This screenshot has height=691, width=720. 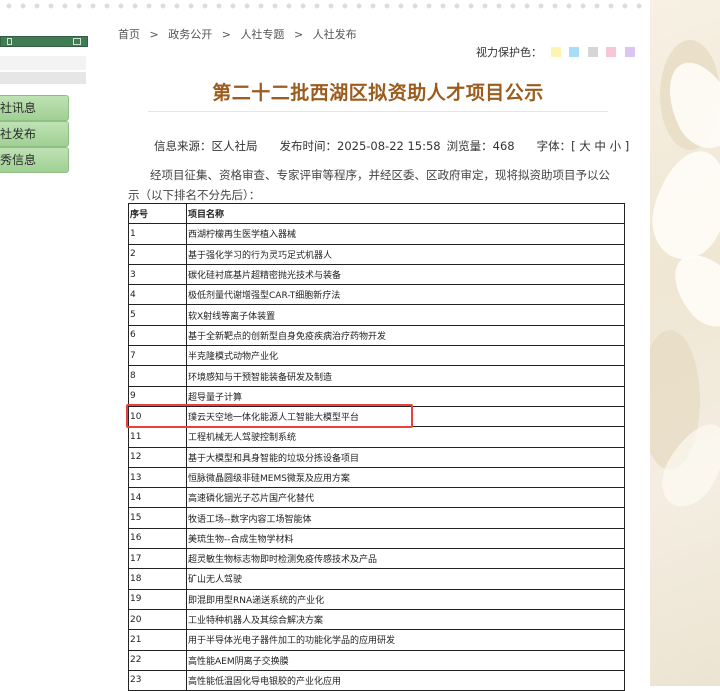 What do you see at coordinates (129, 34) in the screenshot?
I see `breadcrumb-home-link: 首页` at bounding box center [129, 34].